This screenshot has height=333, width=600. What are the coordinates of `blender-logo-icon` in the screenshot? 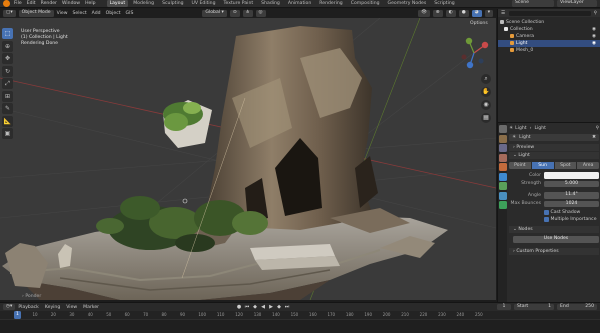 It's located at (6, 3).